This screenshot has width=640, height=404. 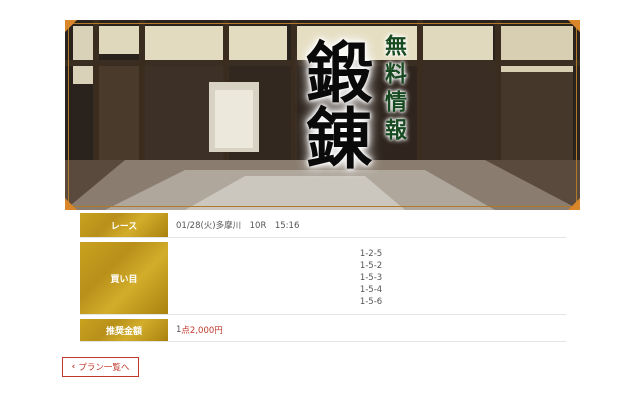 What do you see at coordinates (371, 266) in the screenshot?
I see `bet-item: 1-5-2` at bounding box center [371, 266].